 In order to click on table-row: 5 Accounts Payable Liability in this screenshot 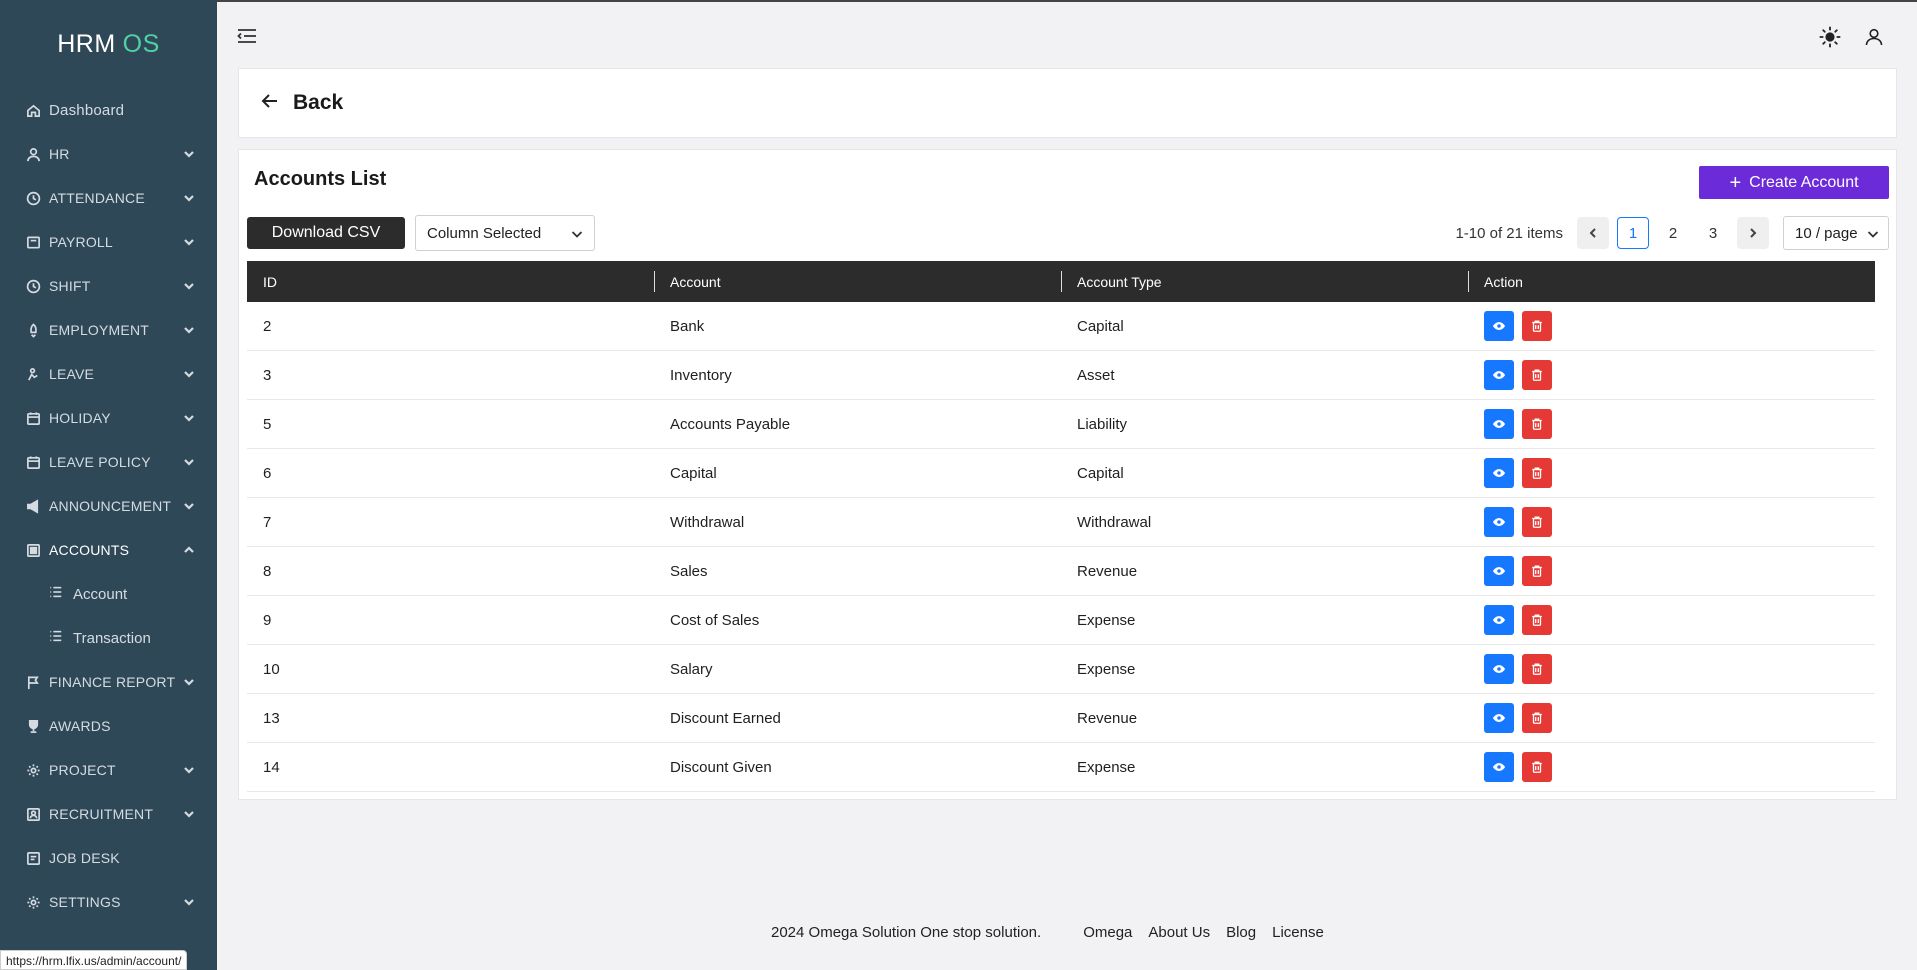, I will do `click(1061, 424)`.